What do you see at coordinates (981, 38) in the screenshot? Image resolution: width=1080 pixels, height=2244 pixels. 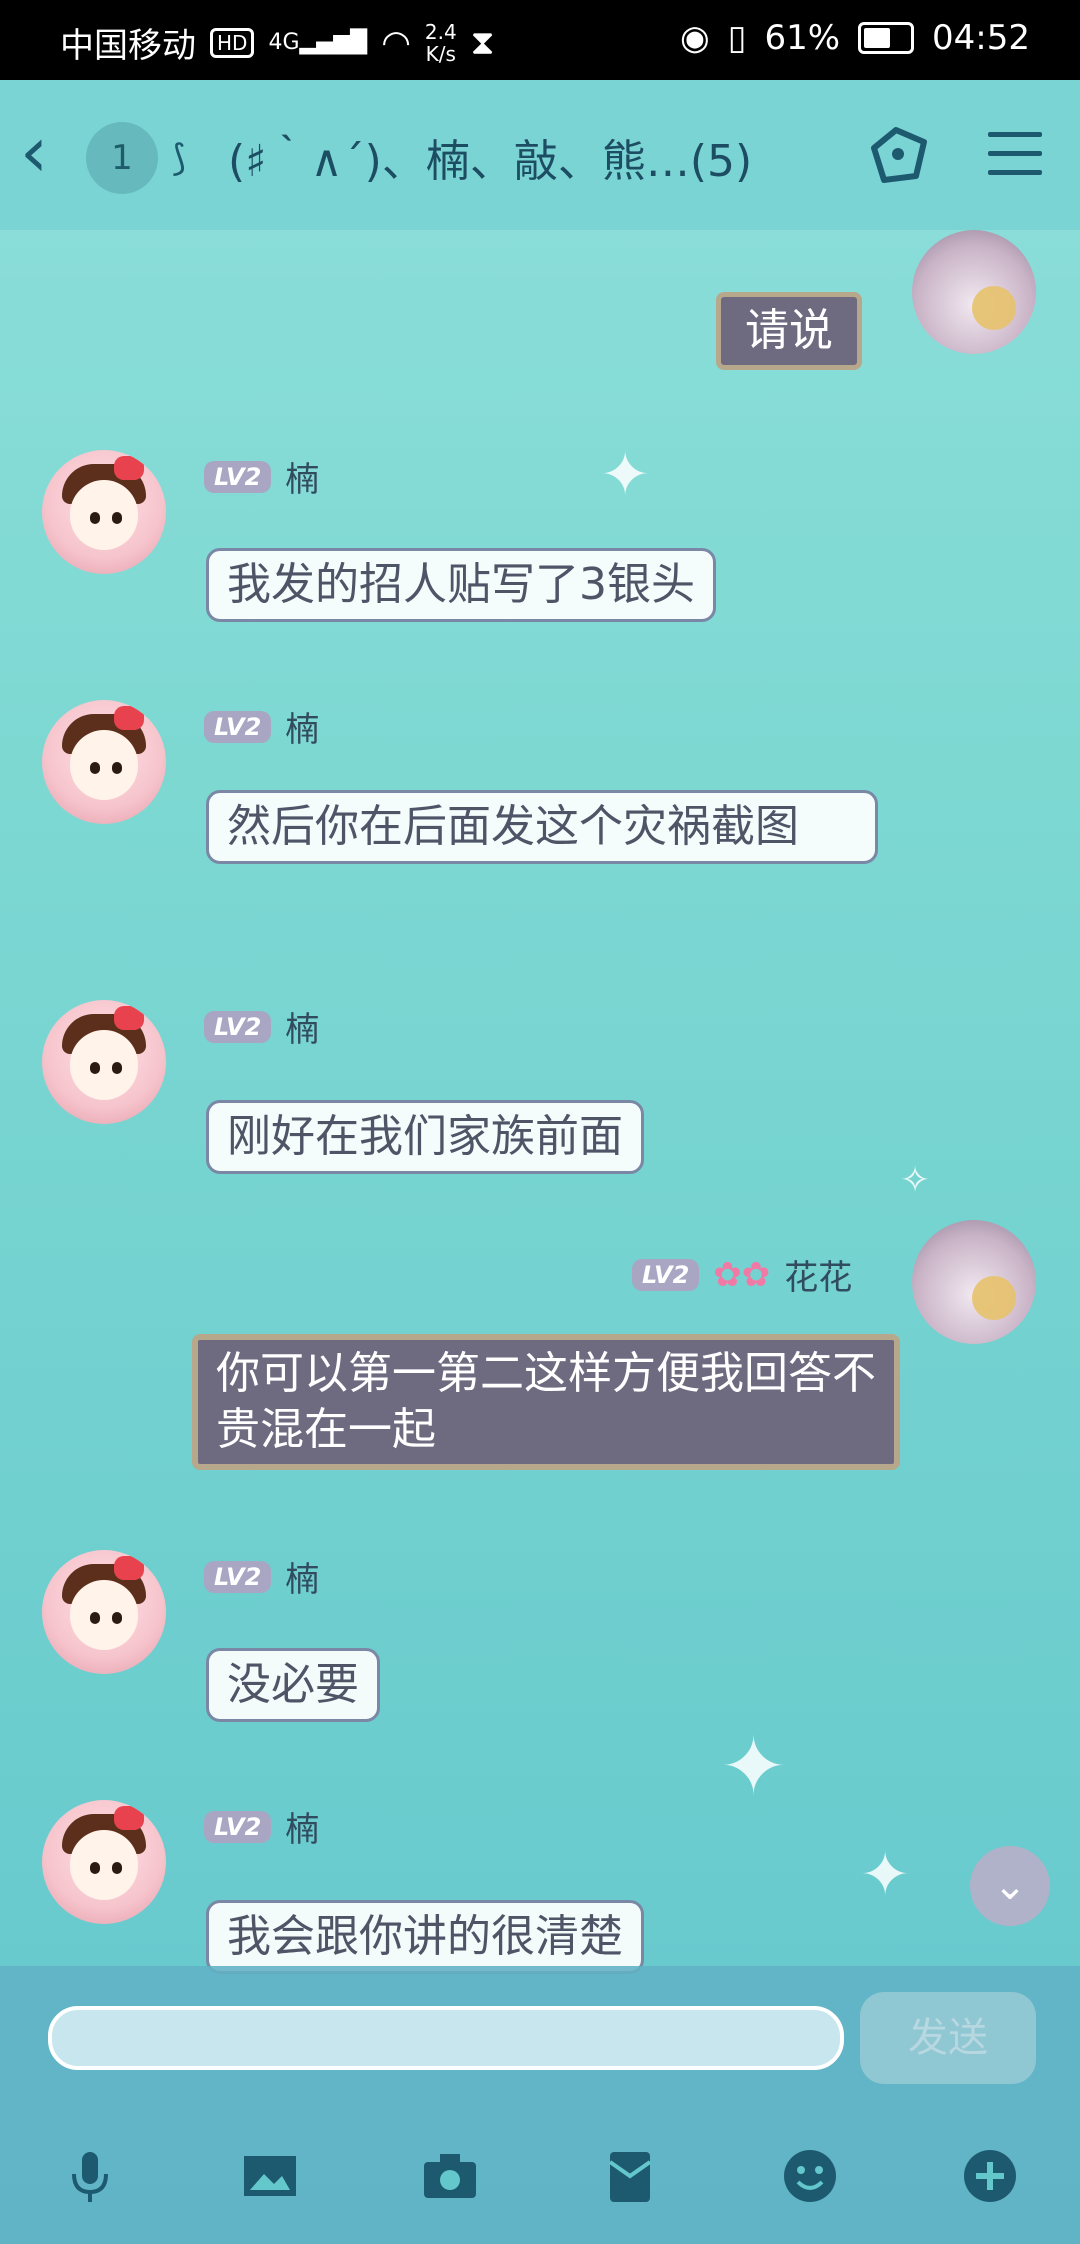 I see `clock: 04:52` at bounding box center [981, 38].